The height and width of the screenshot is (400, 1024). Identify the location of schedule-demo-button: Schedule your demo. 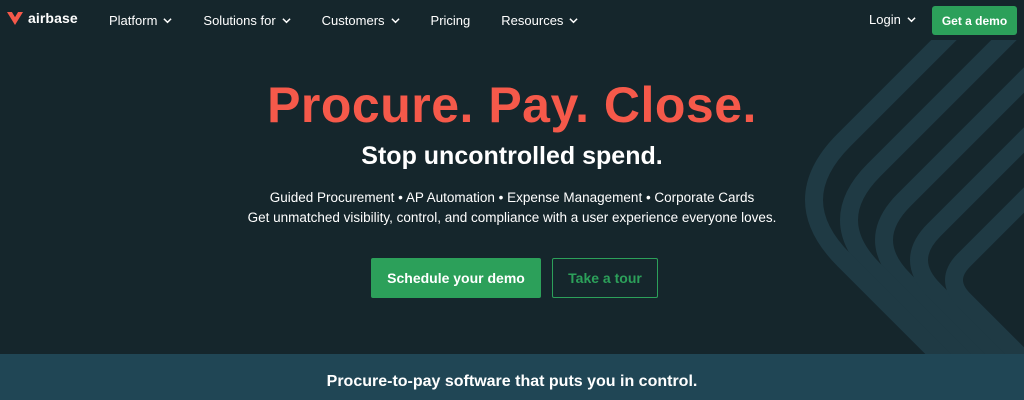
(456, 278).